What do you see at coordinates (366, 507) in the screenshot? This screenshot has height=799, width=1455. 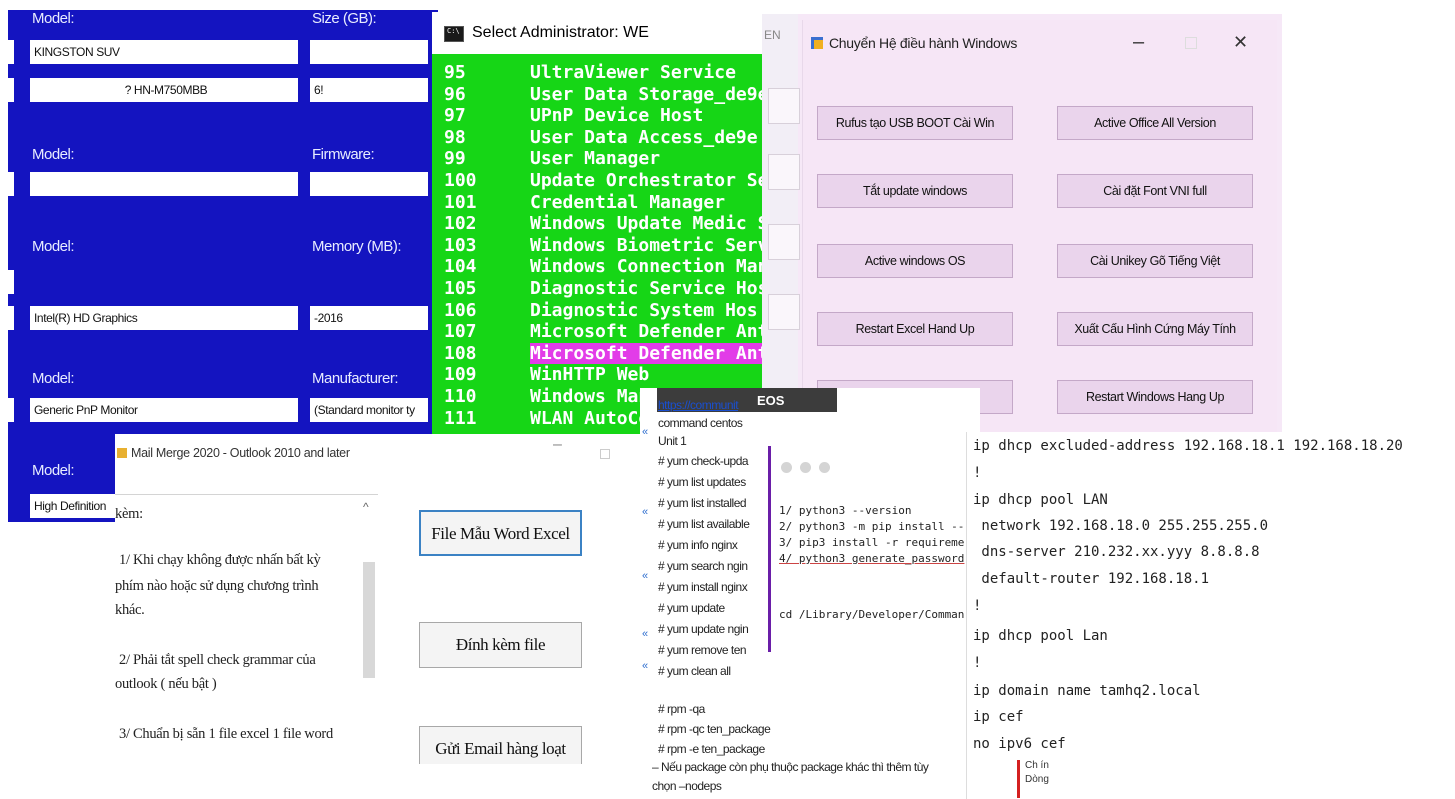 I see `scroll-up-icon: ^` at bounding box center [366, 507].